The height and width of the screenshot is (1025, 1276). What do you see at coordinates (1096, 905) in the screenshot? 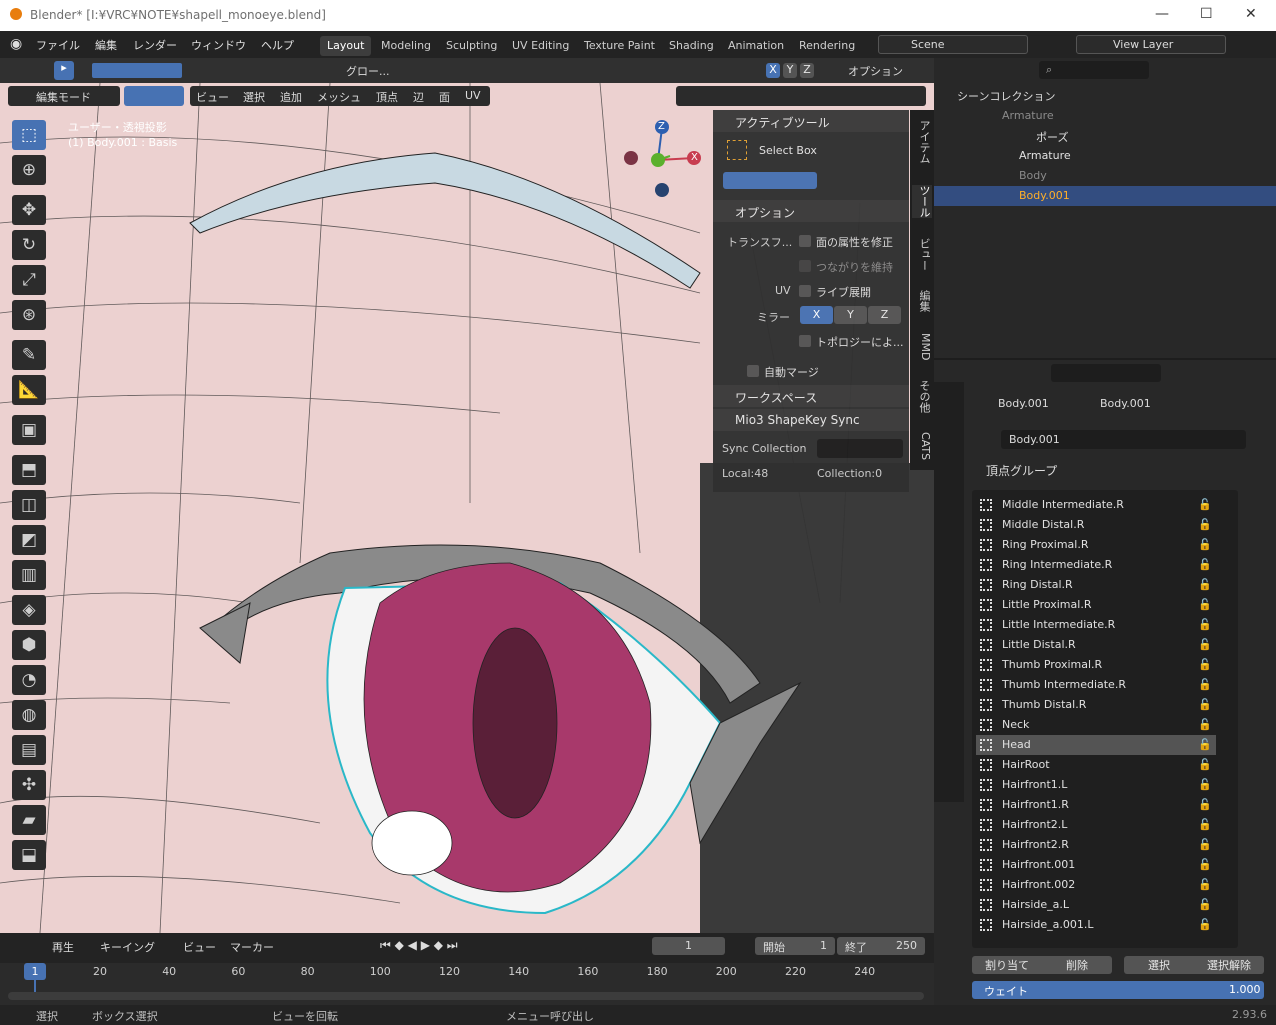
I see `vertex-group-item: Hairside_a.L 🔓` at bounding box center [1096, 905].